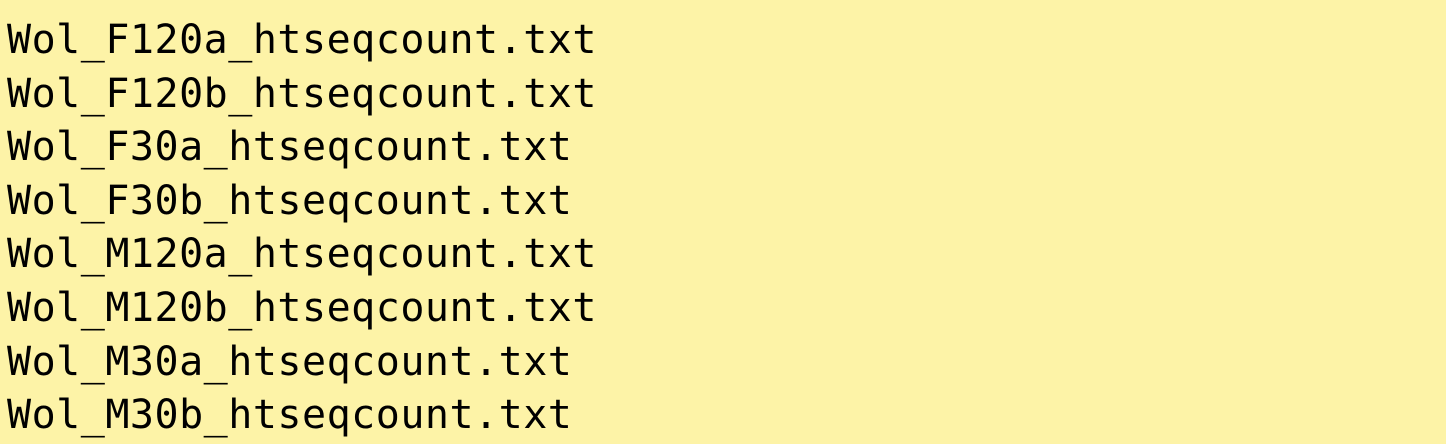  Describe the element at coordinates (302, 40) in the screenshot. I see `file-list-item: Wol_F120a_htseqcount.txt` at that location.